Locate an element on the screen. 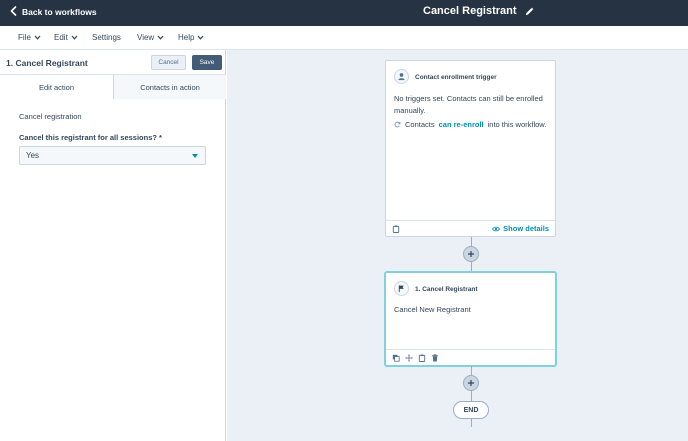 The height and width of the screenshot is (441, 688). panel-title: 1. Cancel Registrant is located at coordinates (47, 63).